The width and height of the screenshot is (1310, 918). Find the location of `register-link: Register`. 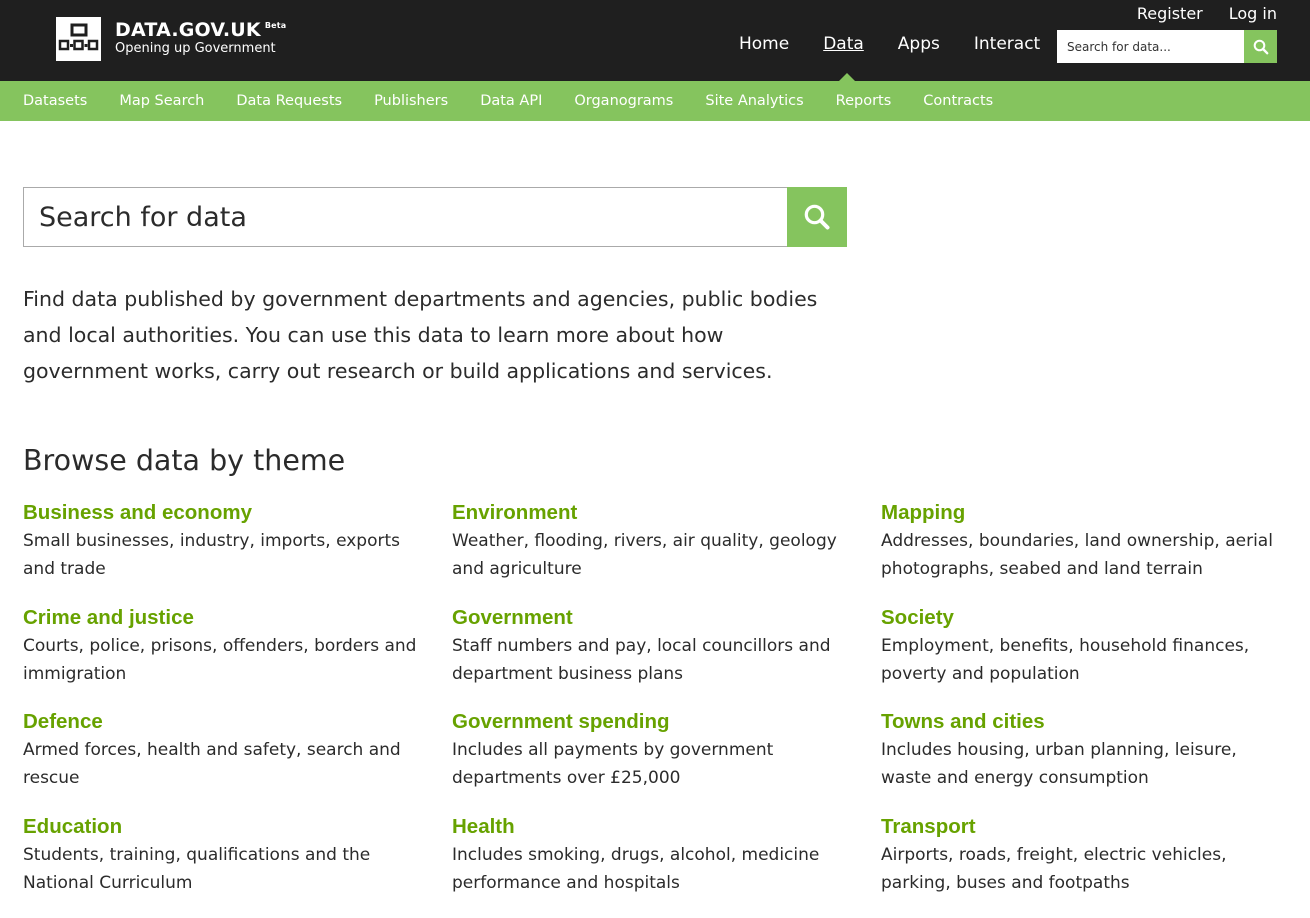

register-link: Register is located at coordinates (1170, 13).